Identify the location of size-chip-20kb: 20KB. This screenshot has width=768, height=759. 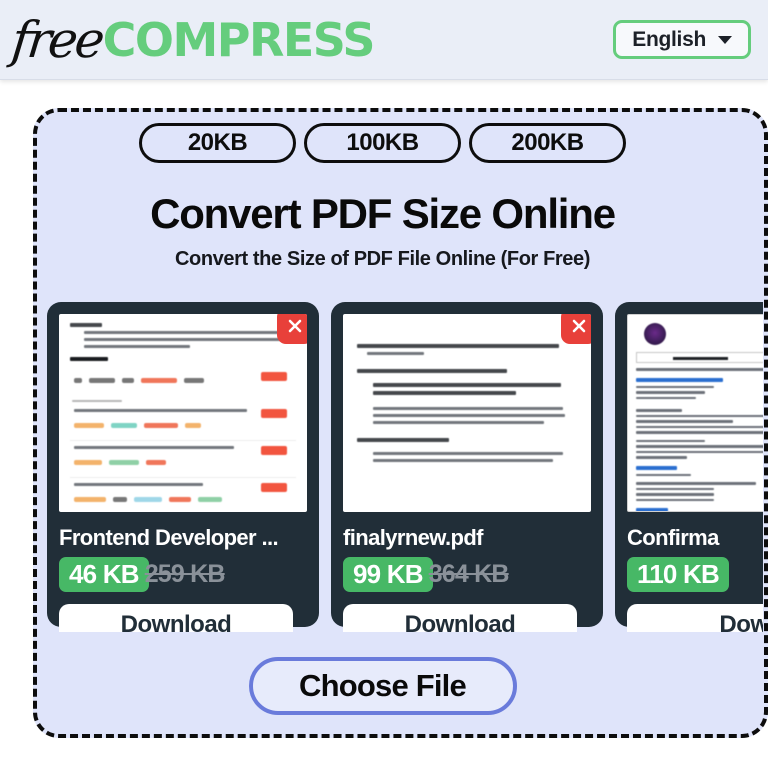
(217, 143).